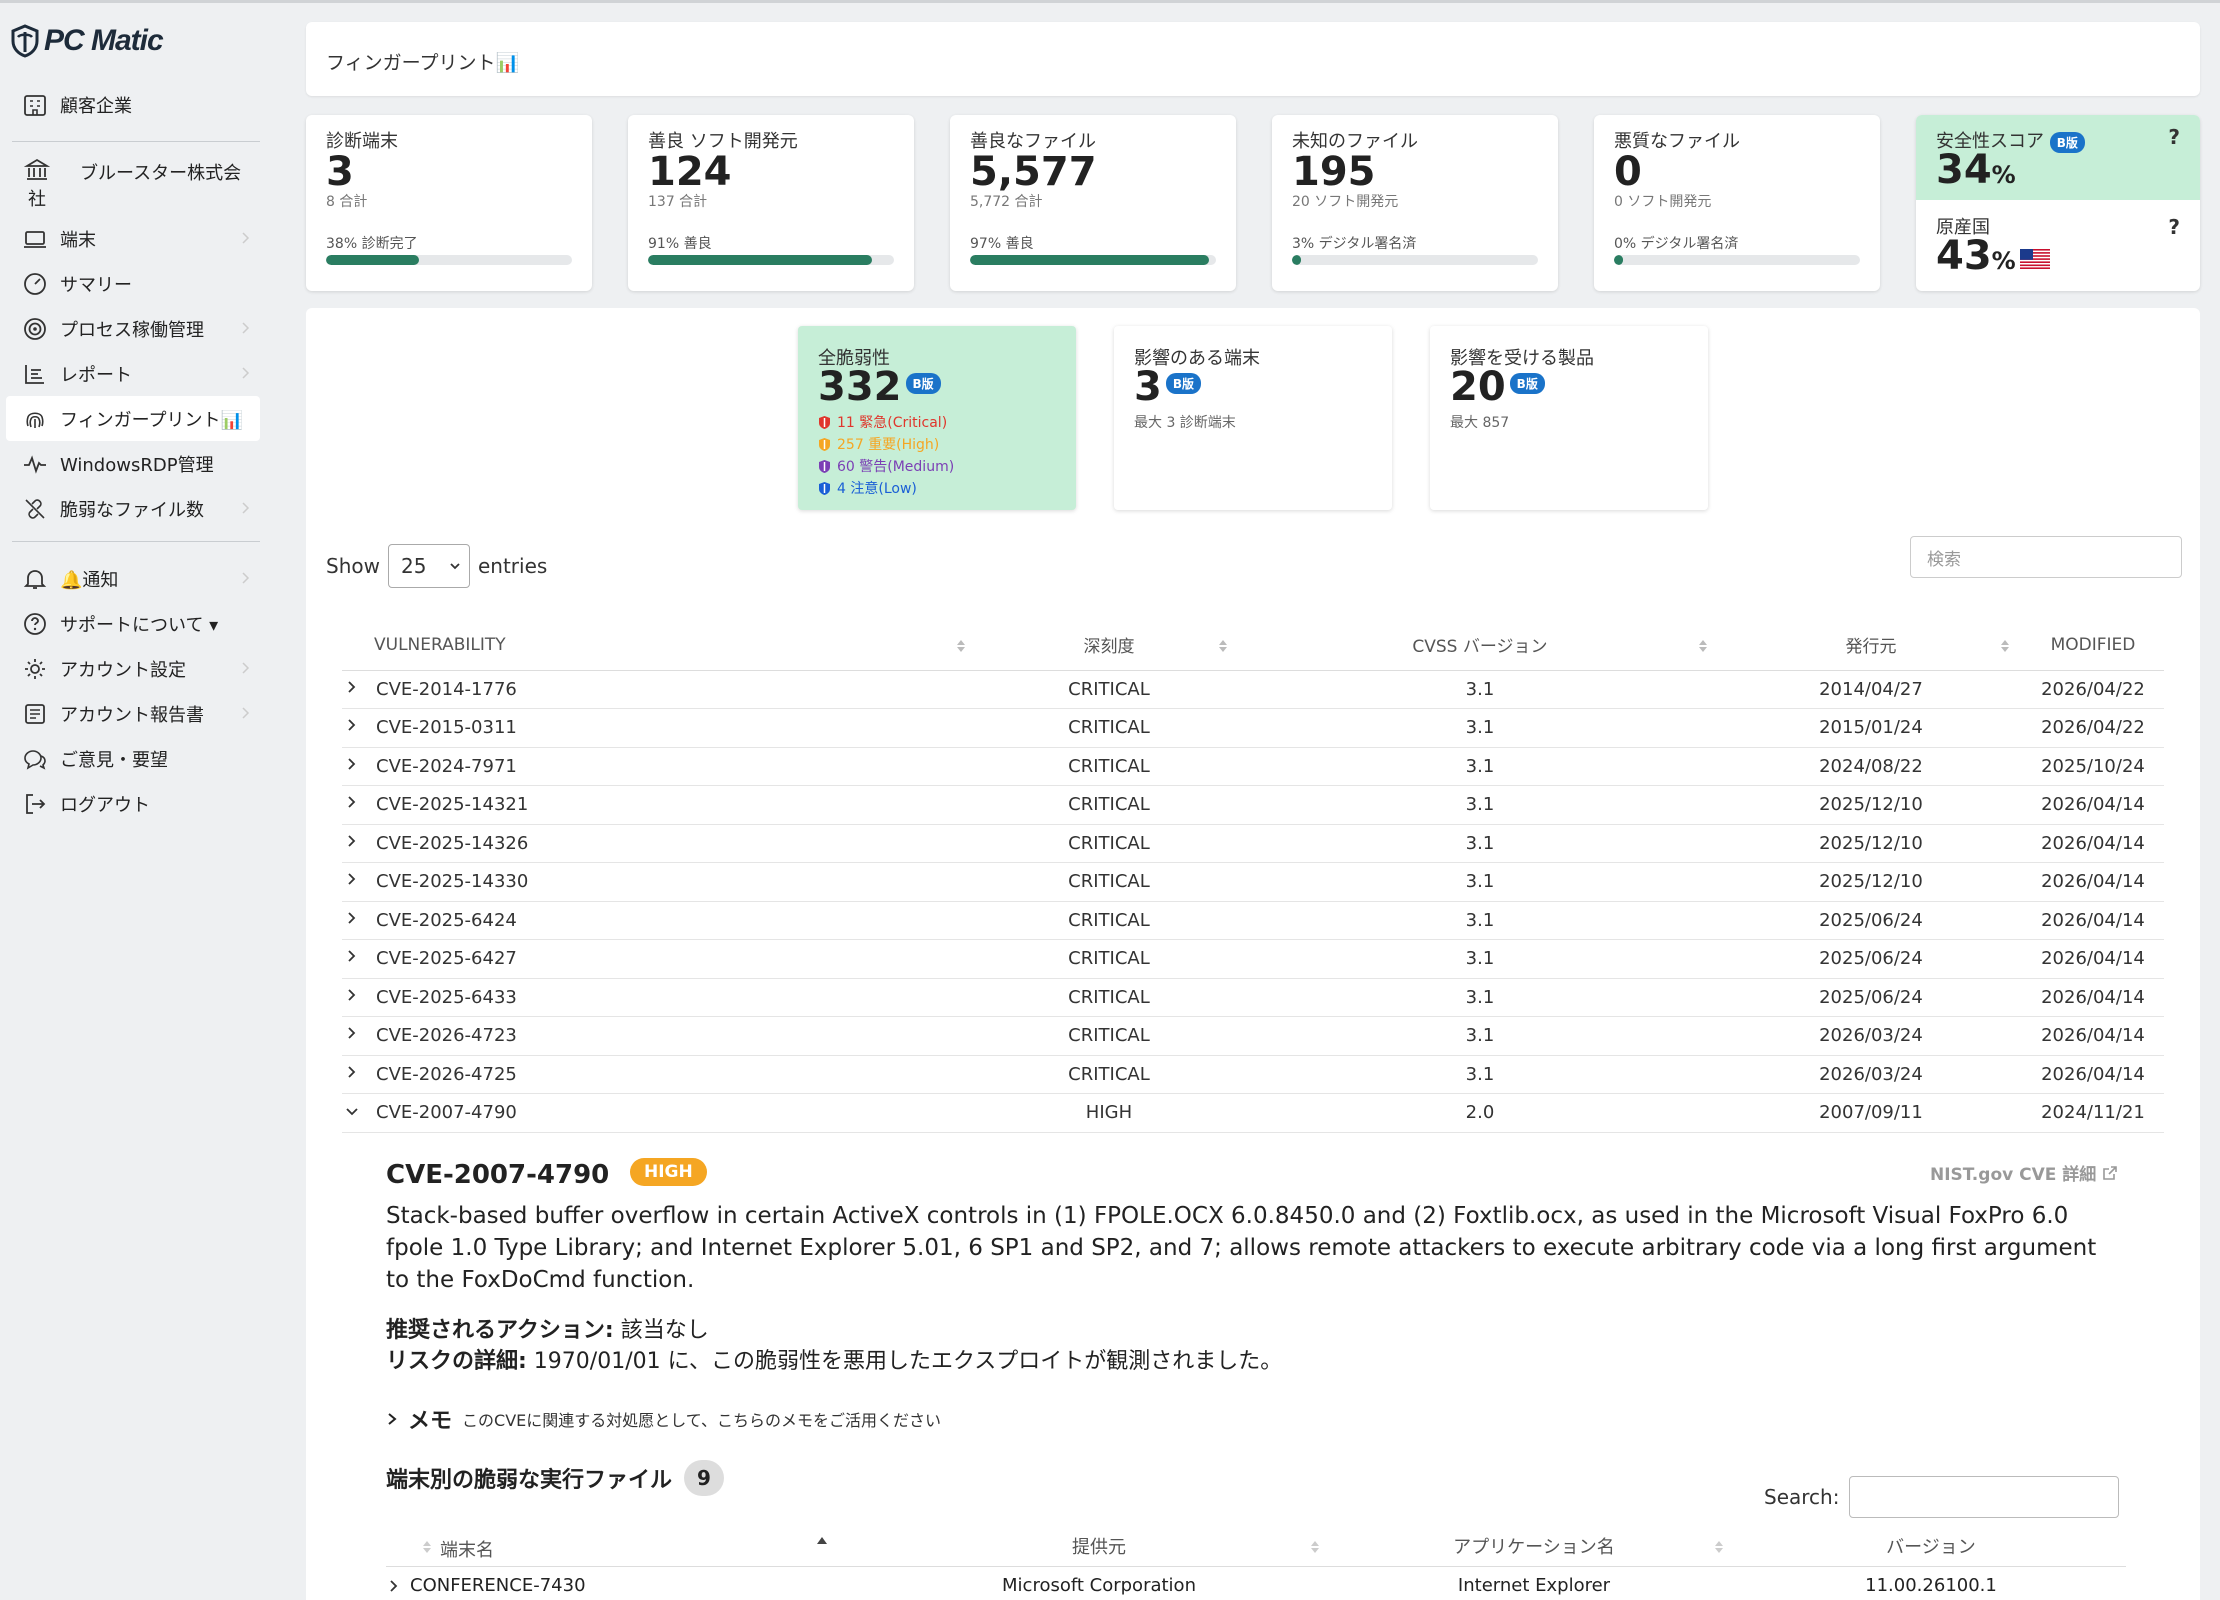 The height and width of the screenshot is (1600, 2220). Describe the element at coordinates (35, 759) in the screenshot. I see `chat-icon` at that location.